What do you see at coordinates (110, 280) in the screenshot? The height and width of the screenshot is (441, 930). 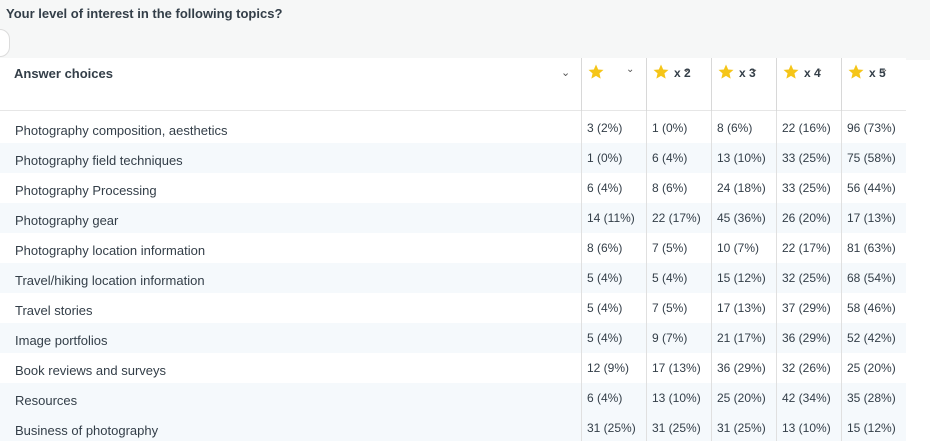 I see `answer-choice-label: Travel/hiking location information` at bounding box center [110, 280].